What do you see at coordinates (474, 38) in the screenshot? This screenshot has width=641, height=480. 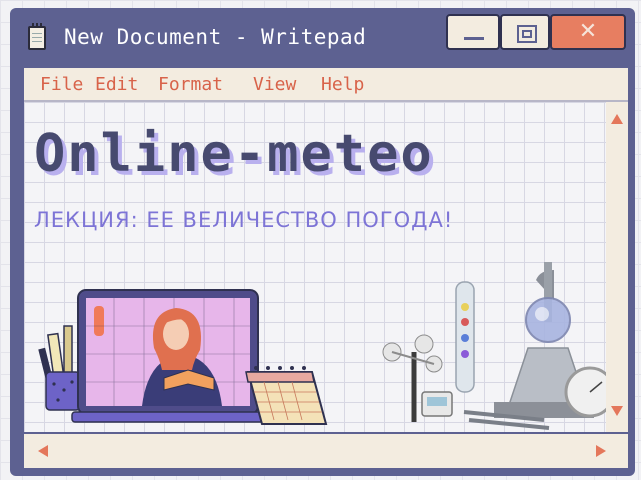 I see `minimize-icon` at bounding box center [474, 38].